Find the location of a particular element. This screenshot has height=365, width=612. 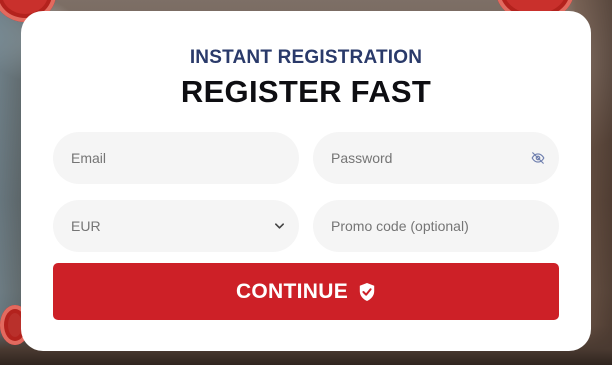

currency-value: EUR is located at coordinates (86, 226).